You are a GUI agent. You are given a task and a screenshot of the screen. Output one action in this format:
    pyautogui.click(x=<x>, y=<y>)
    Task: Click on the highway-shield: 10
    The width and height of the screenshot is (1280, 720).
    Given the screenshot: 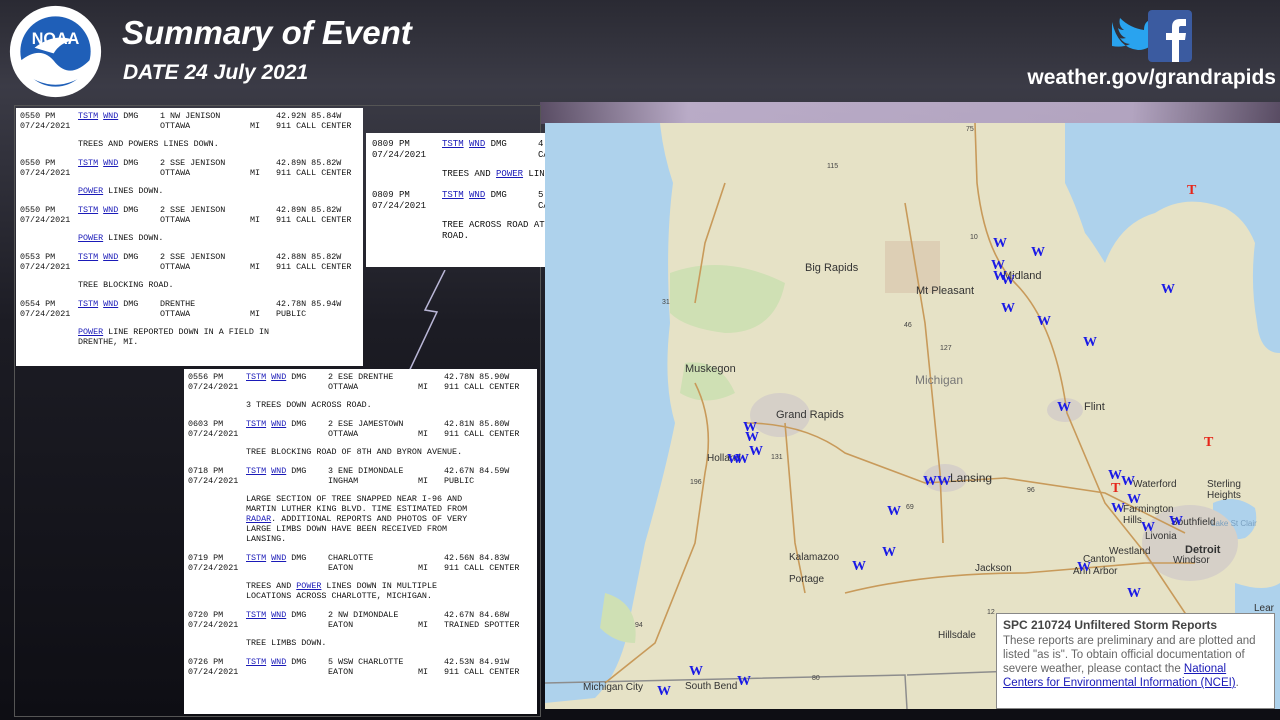 What is the action you would take?
    pyautogui.click(x=974, y=237)
    